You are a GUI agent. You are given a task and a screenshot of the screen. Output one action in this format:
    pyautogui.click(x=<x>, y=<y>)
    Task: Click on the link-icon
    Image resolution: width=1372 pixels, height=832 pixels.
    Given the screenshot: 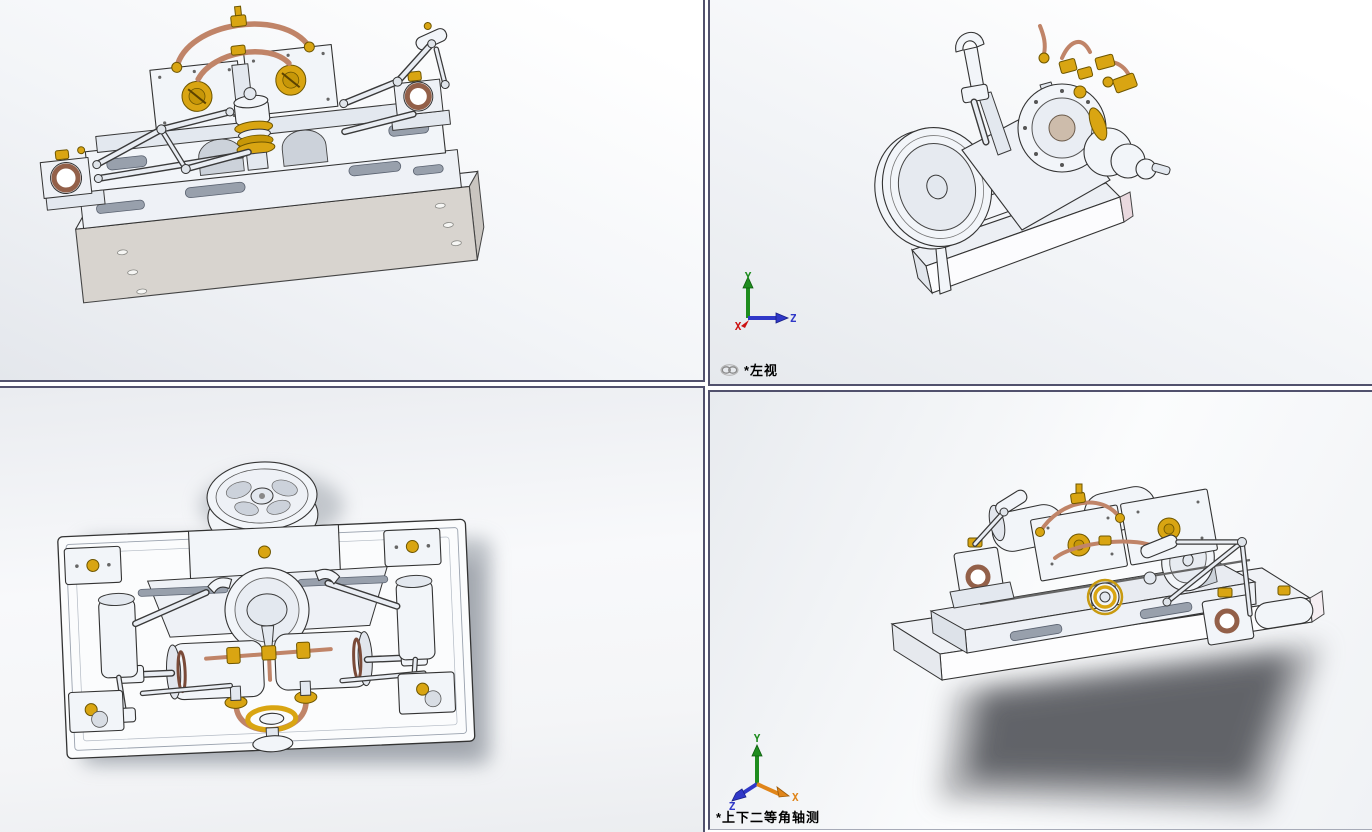 What is the action you would take?
    pyautogui.click(x=729, y=369)
    